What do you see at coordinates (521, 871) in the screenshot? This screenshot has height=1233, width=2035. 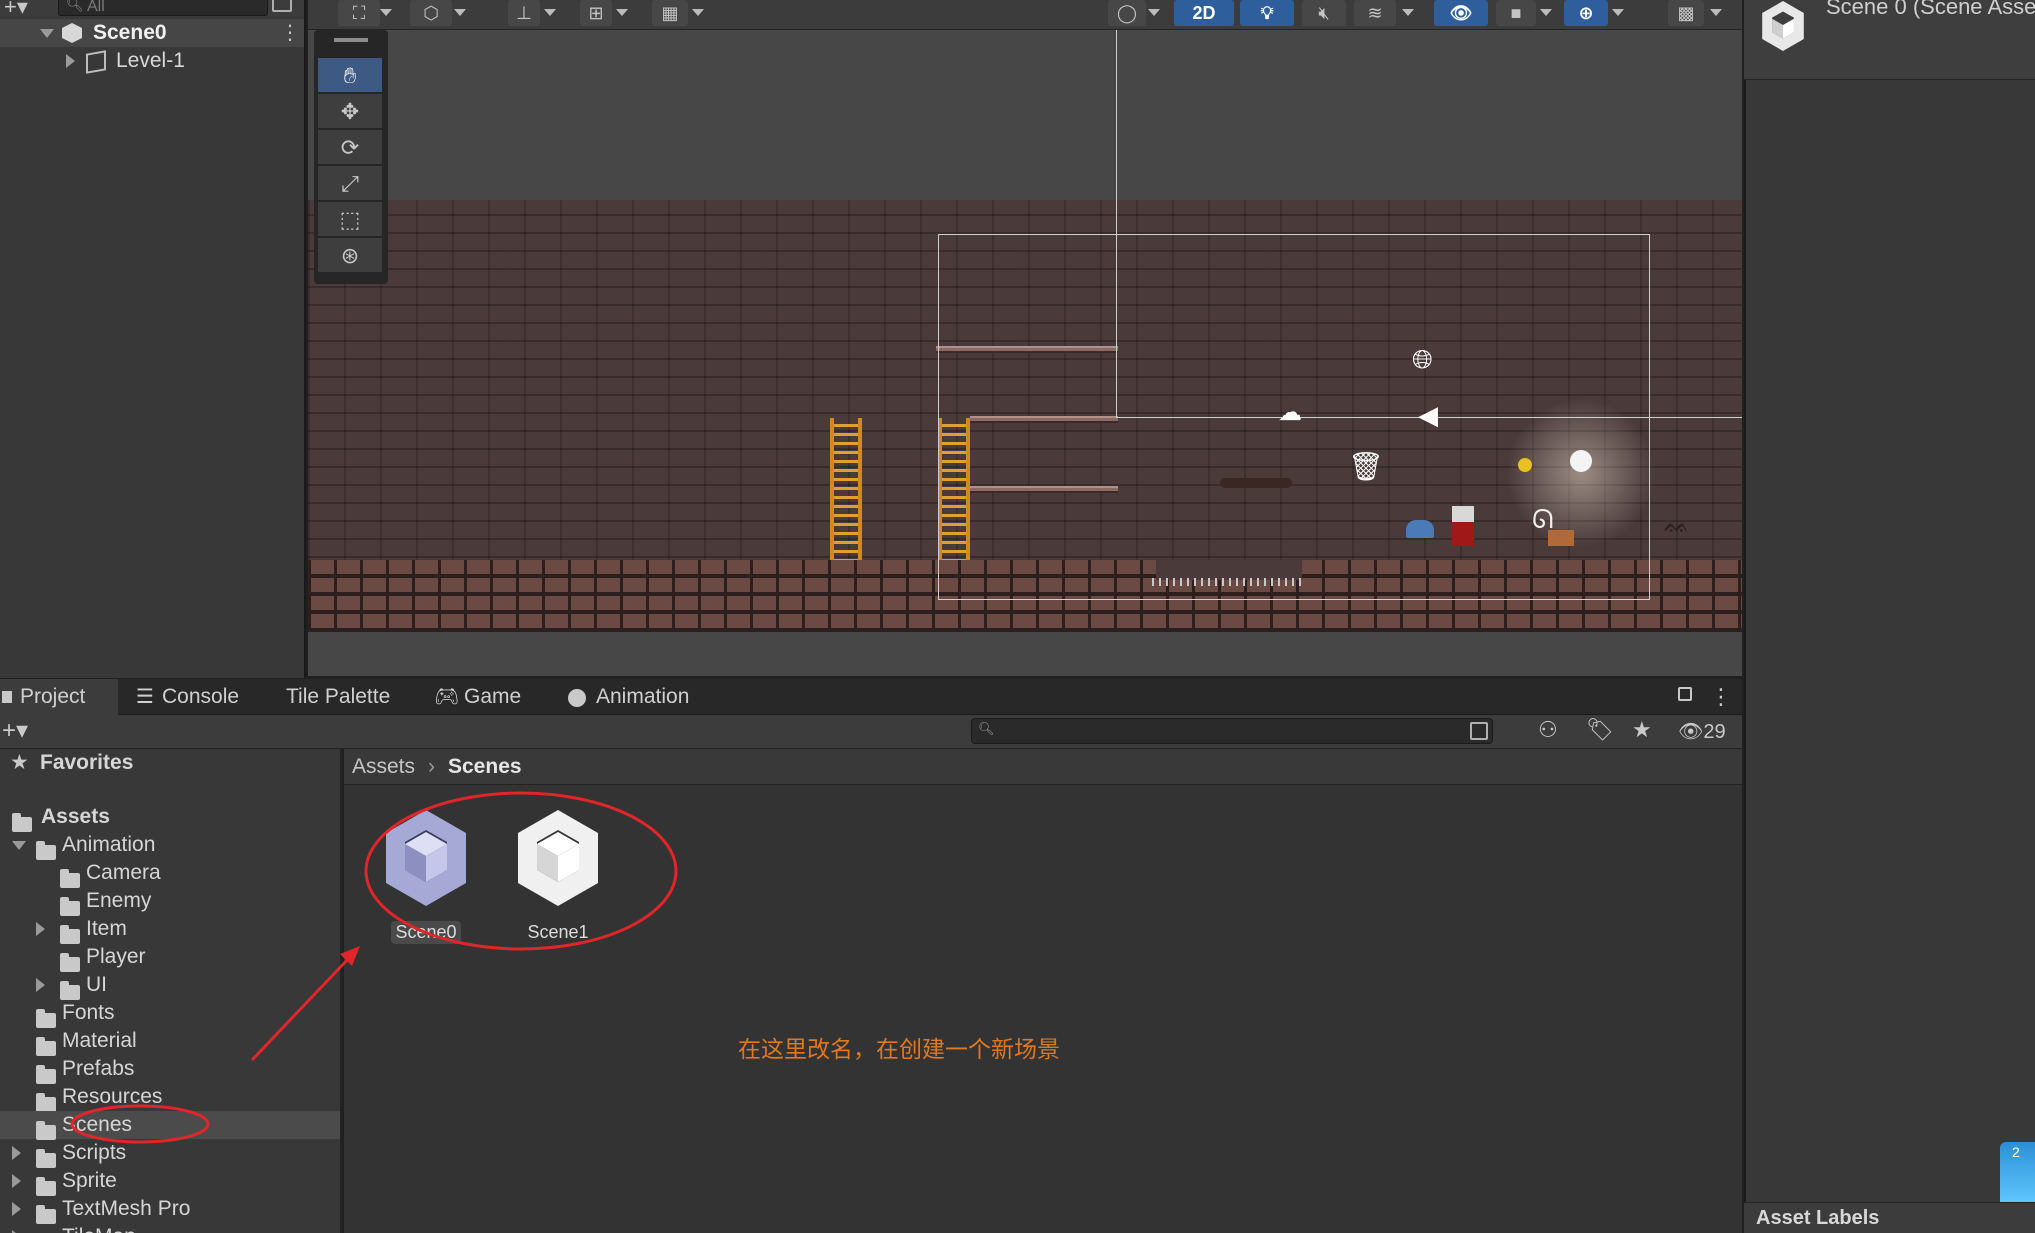 I see `annotation-circle-files` at bounding box center [521, 871].